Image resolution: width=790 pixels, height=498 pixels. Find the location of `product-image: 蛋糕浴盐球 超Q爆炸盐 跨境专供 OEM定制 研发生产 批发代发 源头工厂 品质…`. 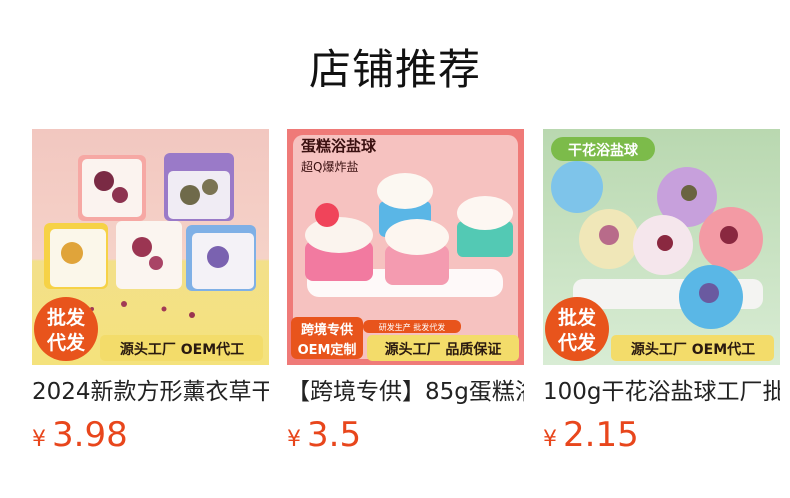

product-image: 蛋糕浴盐球 超Q爆炸盐 跨境专供 OEM定制 研发生产 批发代发 源头工厂 品质… is located at coordinates (405, 247).